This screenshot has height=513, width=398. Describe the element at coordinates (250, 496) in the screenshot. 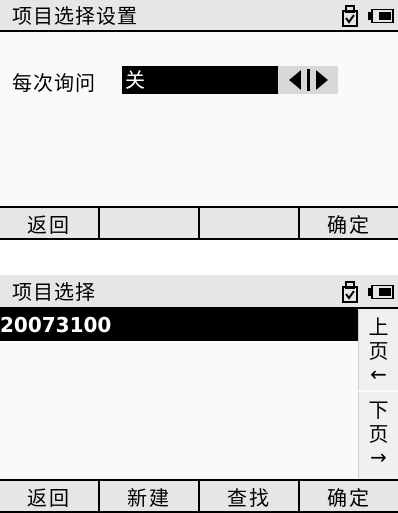

I see `search-button: 查找` at that location.